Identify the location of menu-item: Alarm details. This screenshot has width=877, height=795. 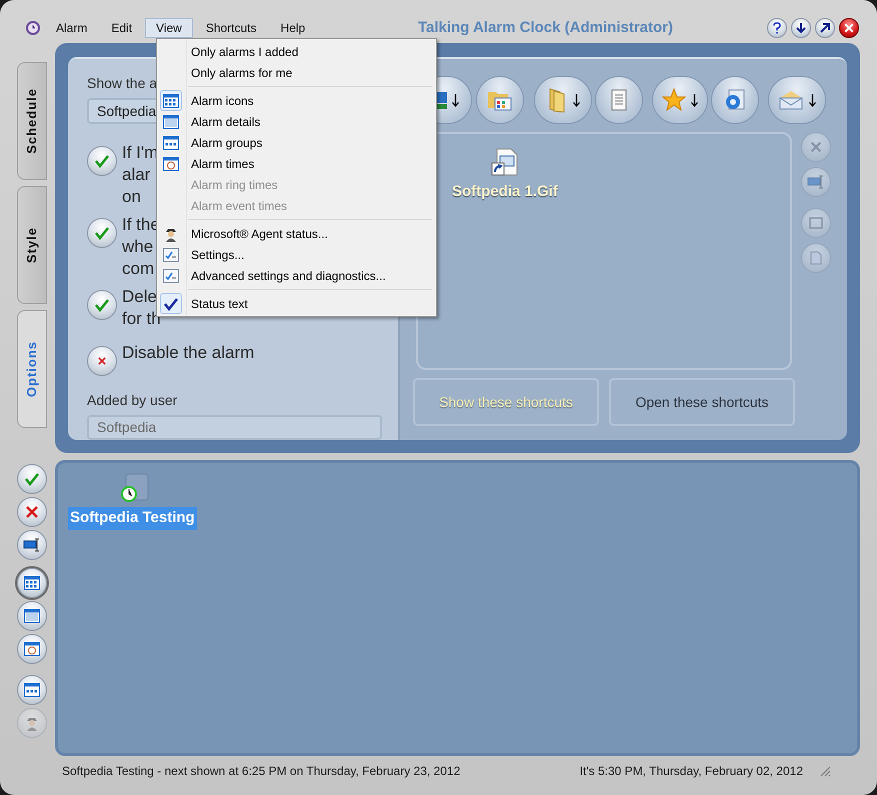
(225, 121).